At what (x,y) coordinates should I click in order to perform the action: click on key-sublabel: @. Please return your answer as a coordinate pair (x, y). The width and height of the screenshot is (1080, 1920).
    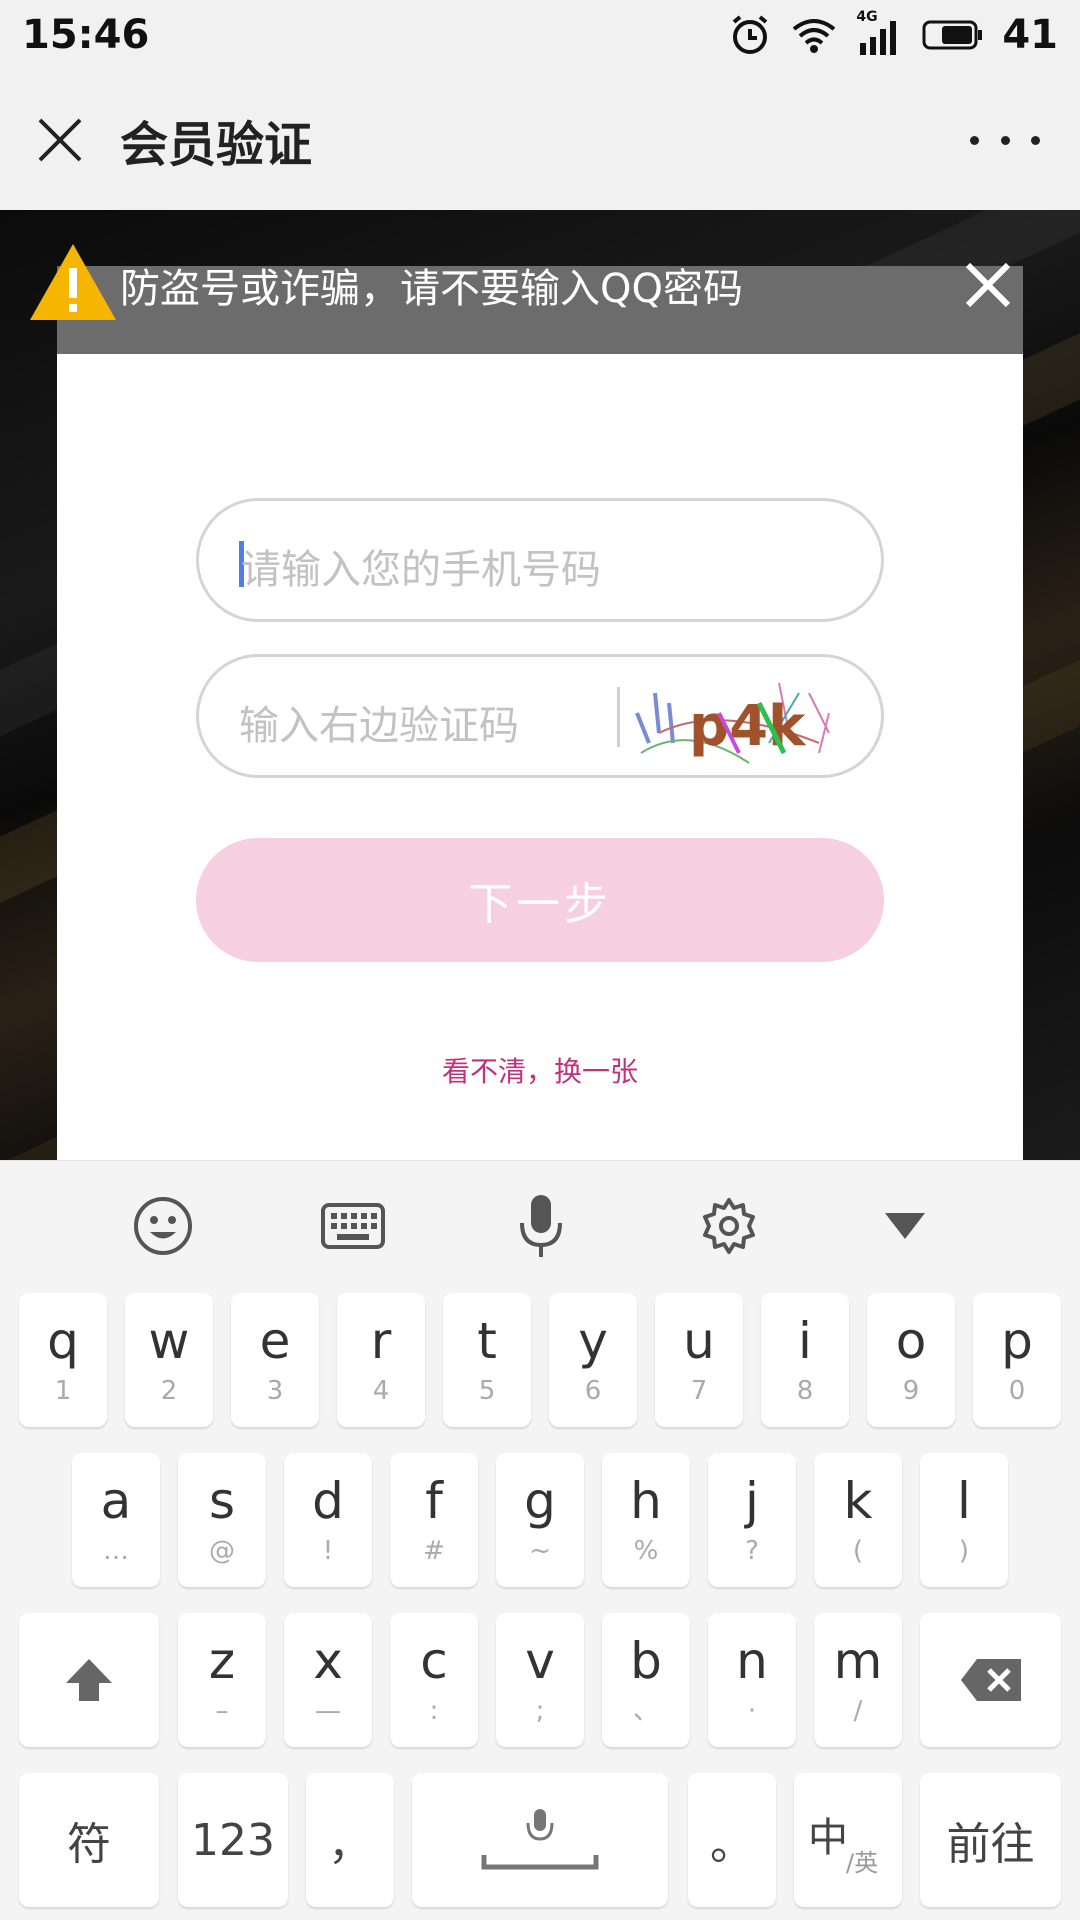
    Looking at the image, I should click on (222, 1551).